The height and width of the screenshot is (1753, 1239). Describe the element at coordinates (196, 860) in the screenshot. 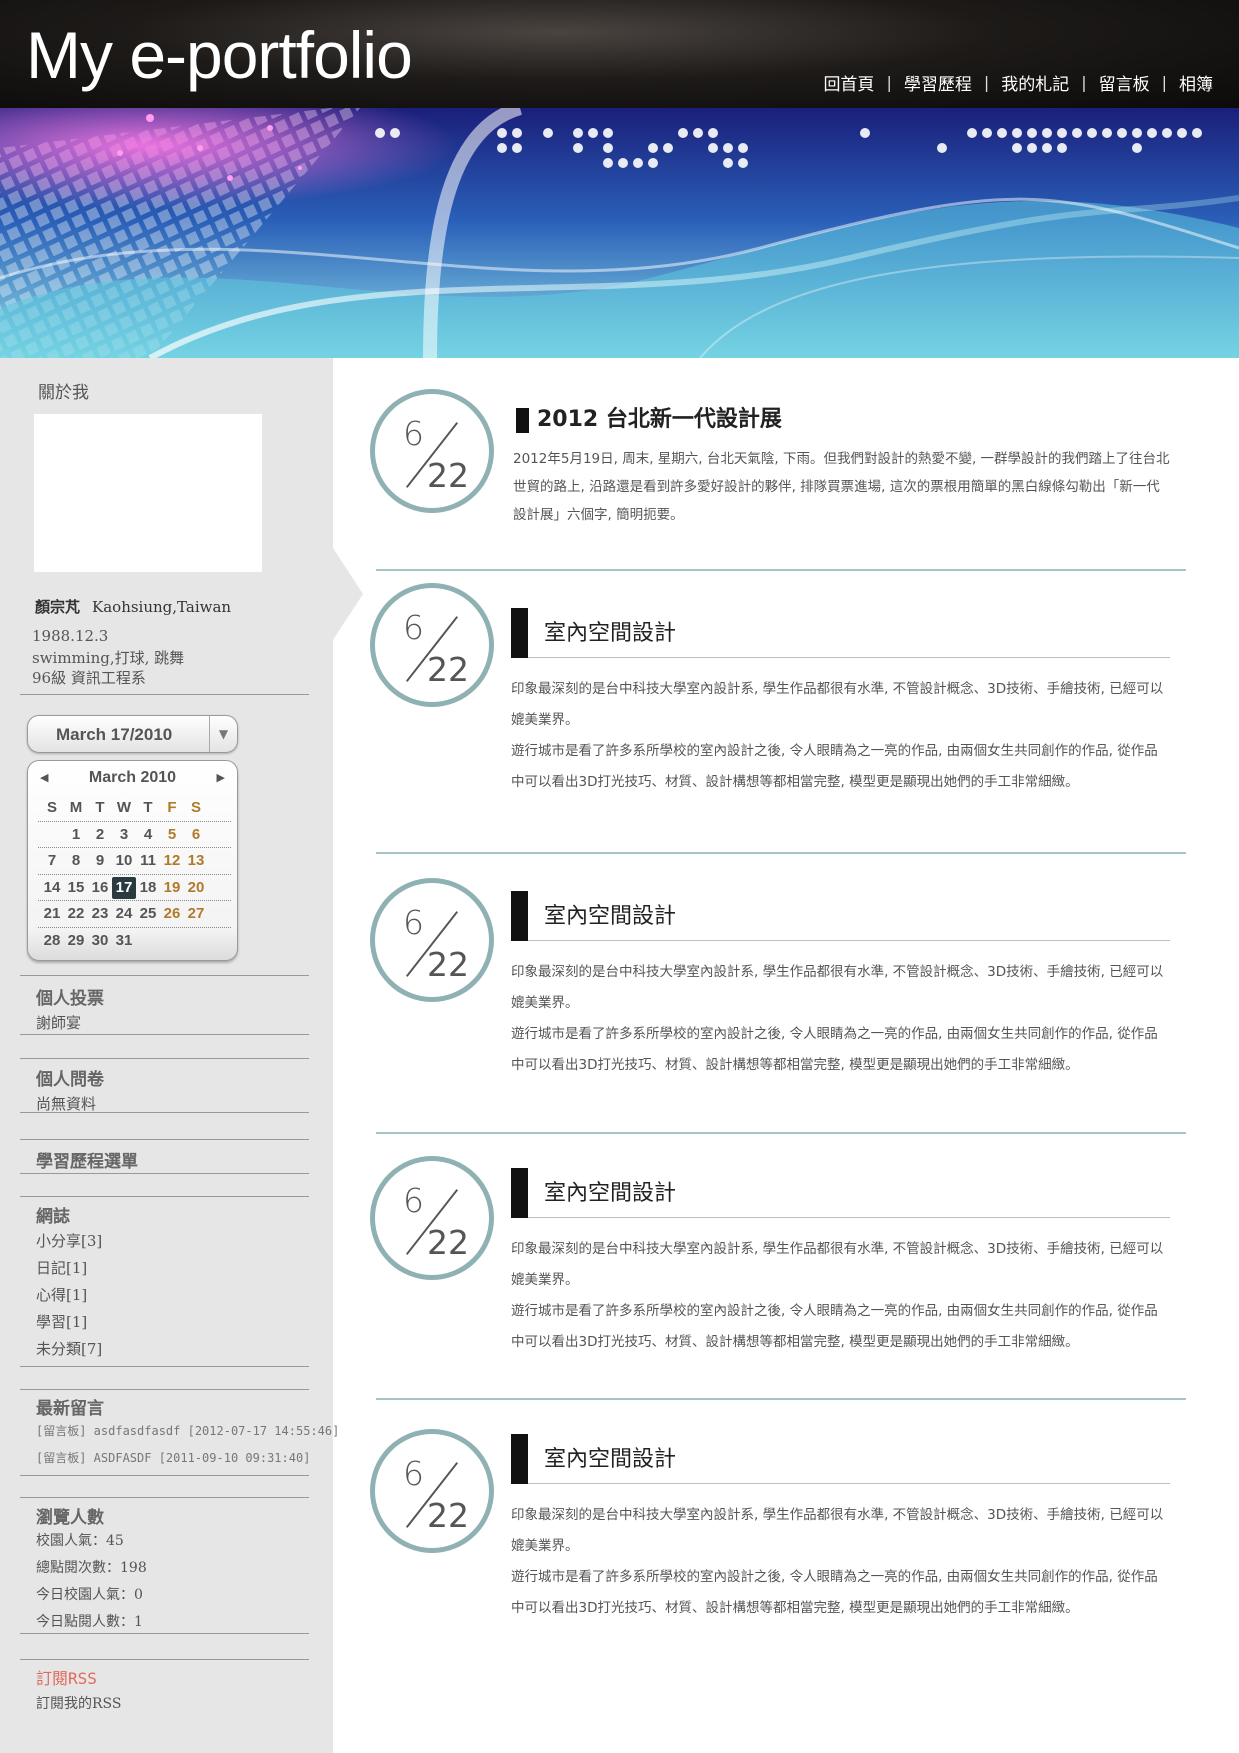

I see `calendar-day: 13` at that location.